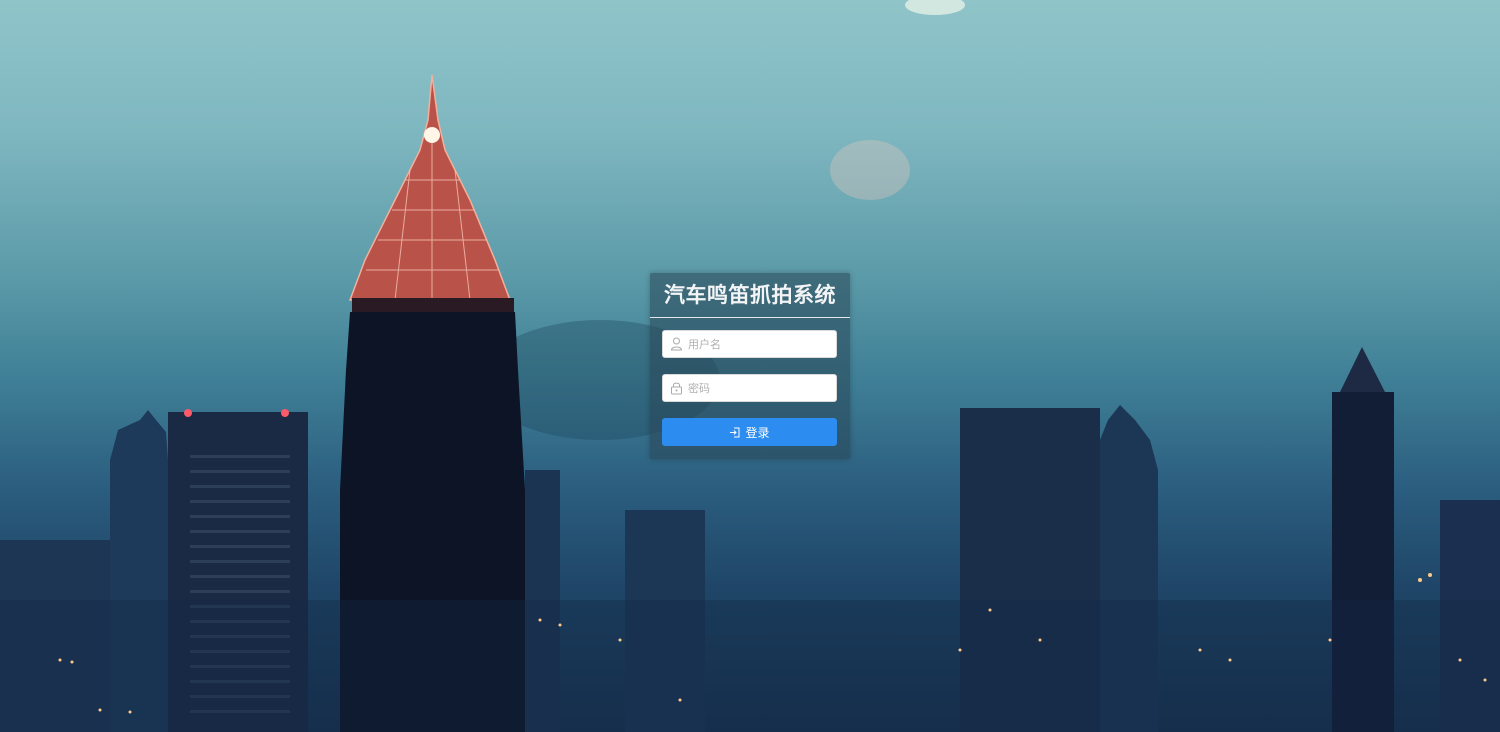  I want to click on login-panel: 汽车鸣笛抓拍系统 登录, so click(750, 366).